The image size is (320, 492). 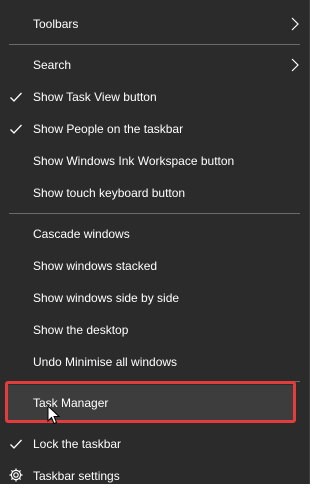 I want to click on menu-item-show-people: Show People on the taskbar, so click(x=155, y=129).